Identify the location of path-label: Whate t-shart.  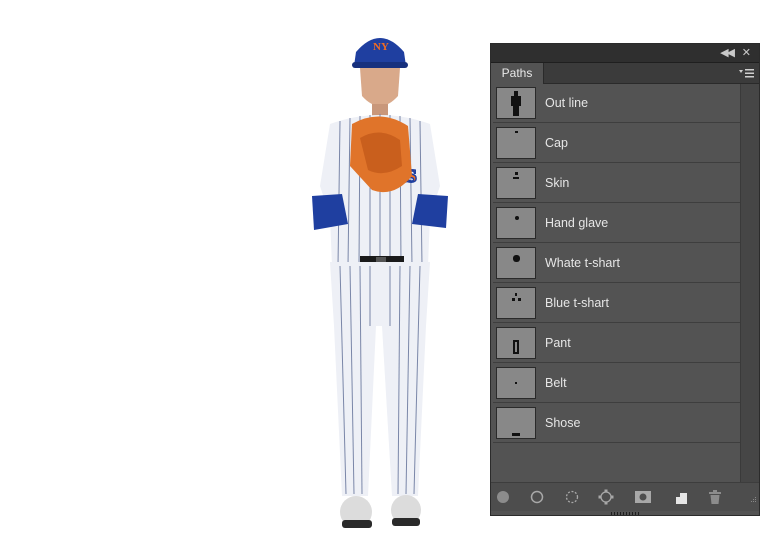
(583, 263).